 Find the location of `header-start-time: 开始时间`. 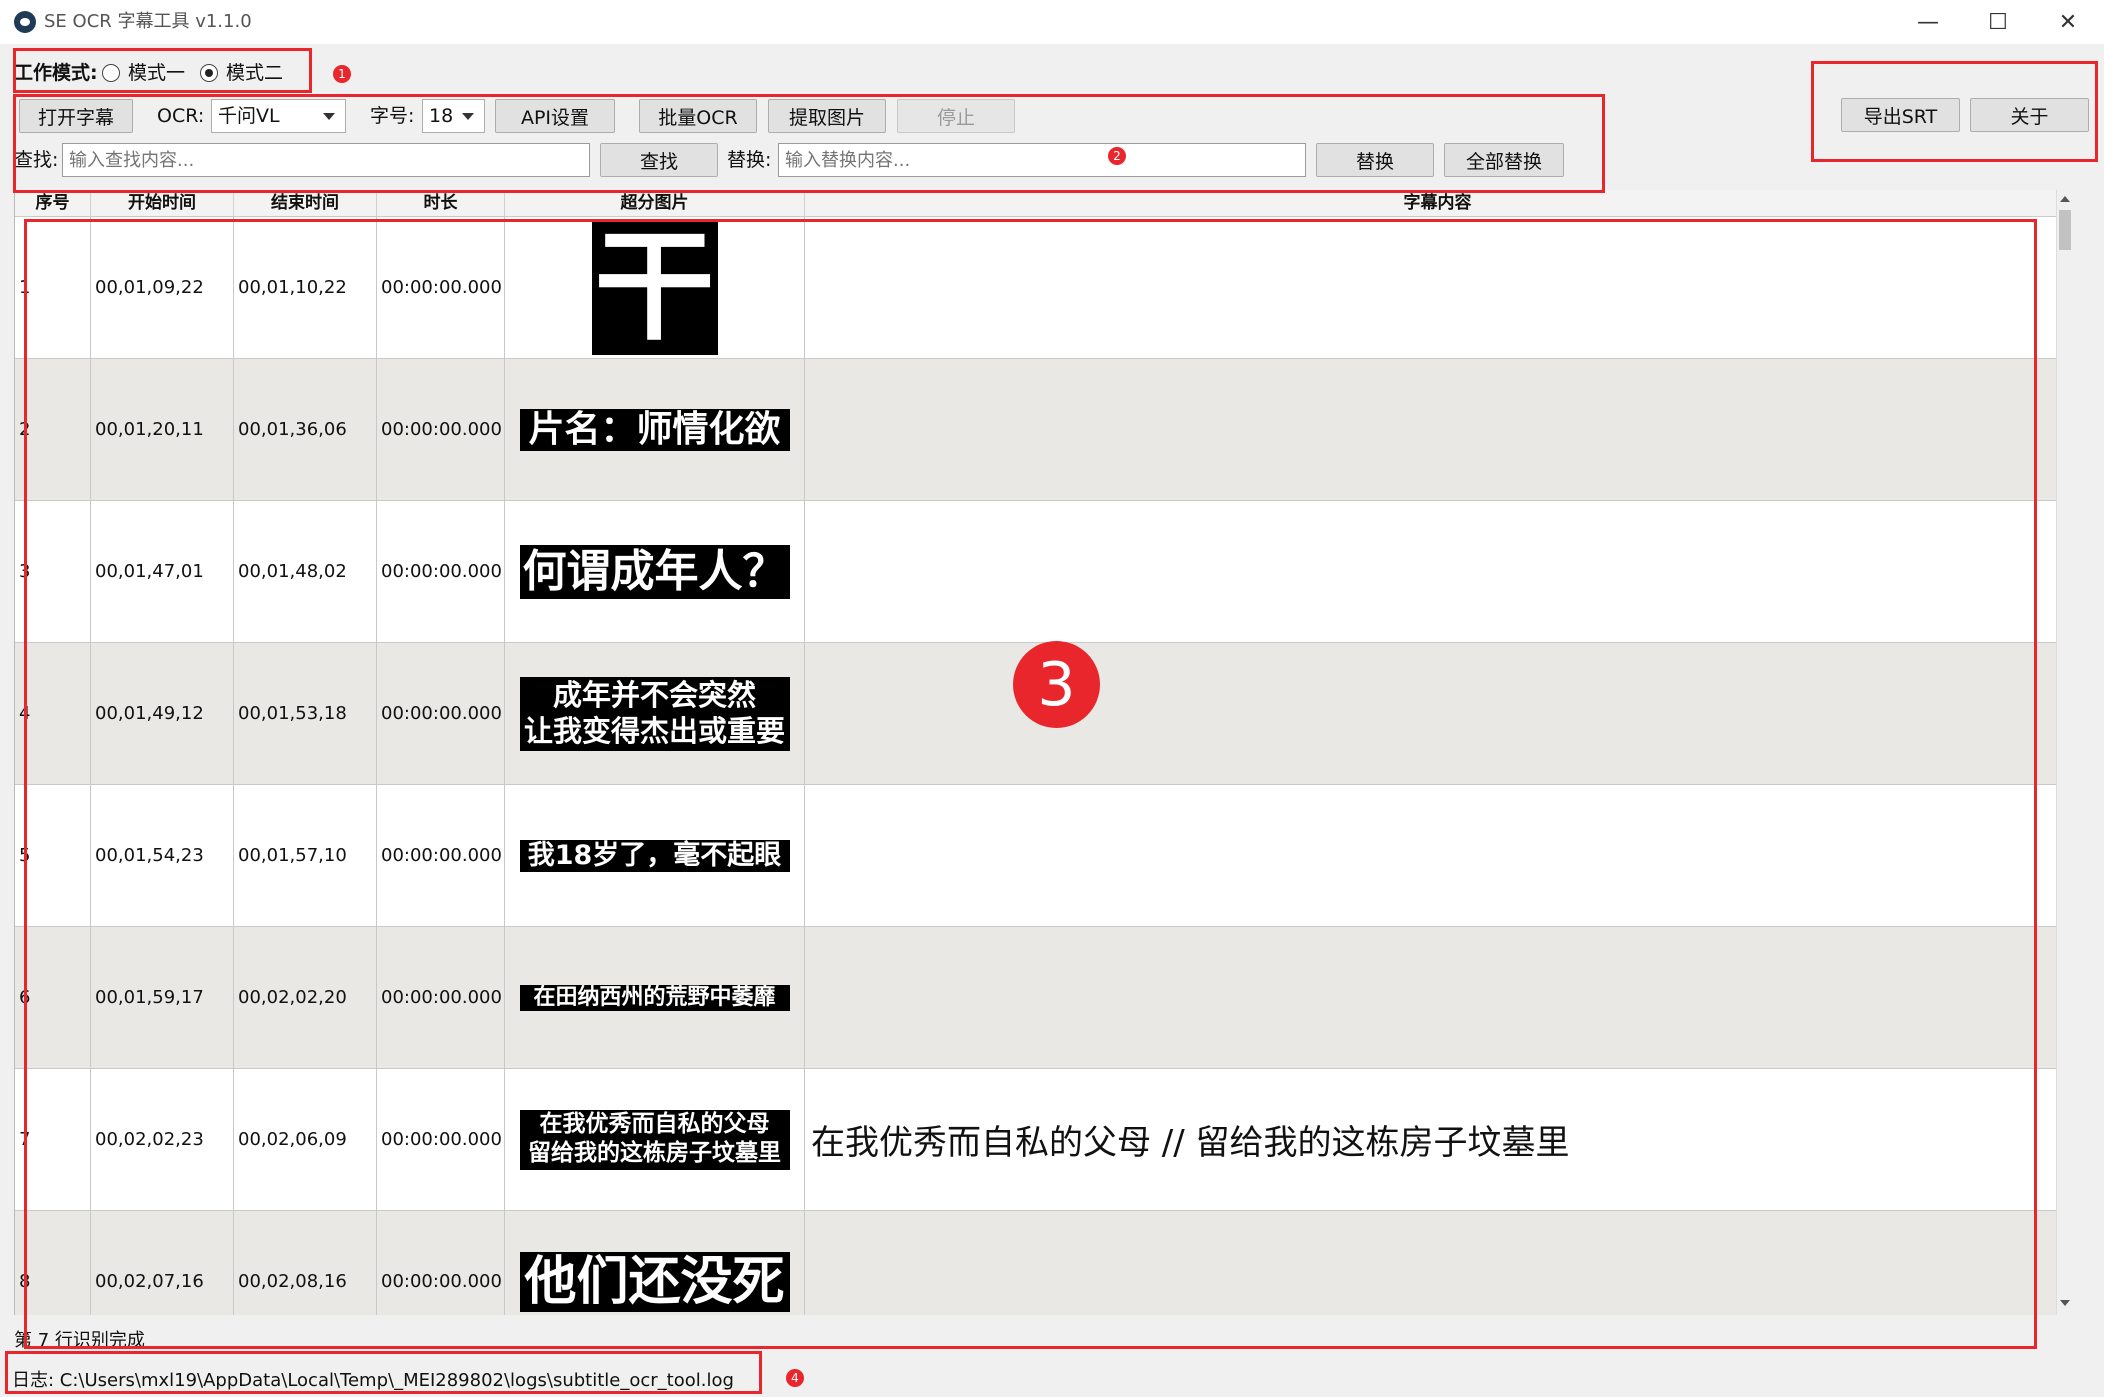

header-start-time: 开始时间 is located at coordinates (162, 203).